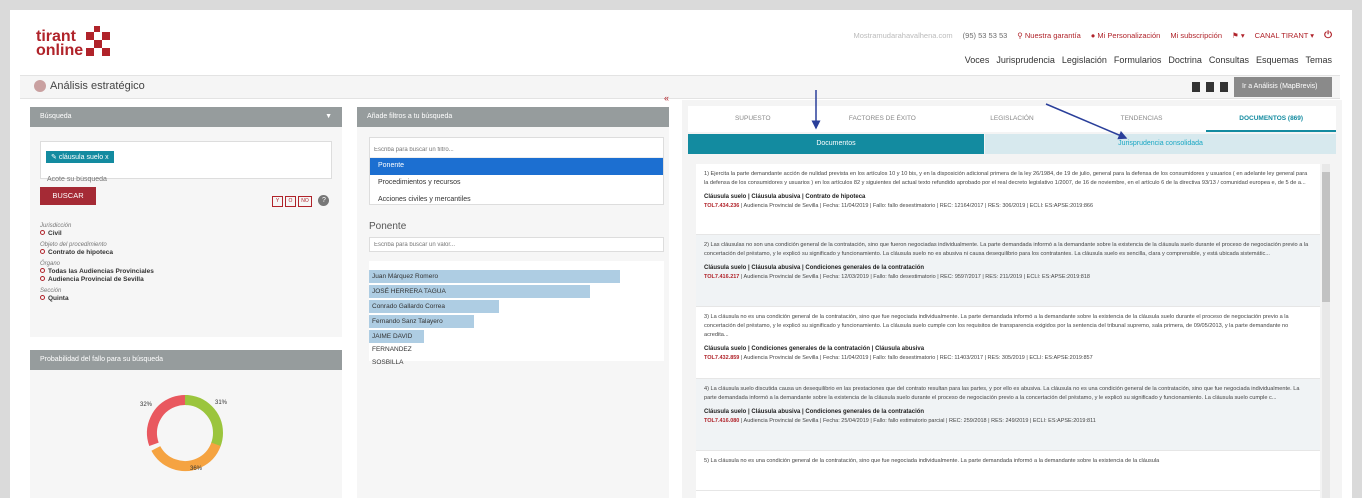  What do you see at coordinates (1084, 60) in the screenshot?
I see `nav-legislacion: Legislación` at bounding box center [1084, 60].